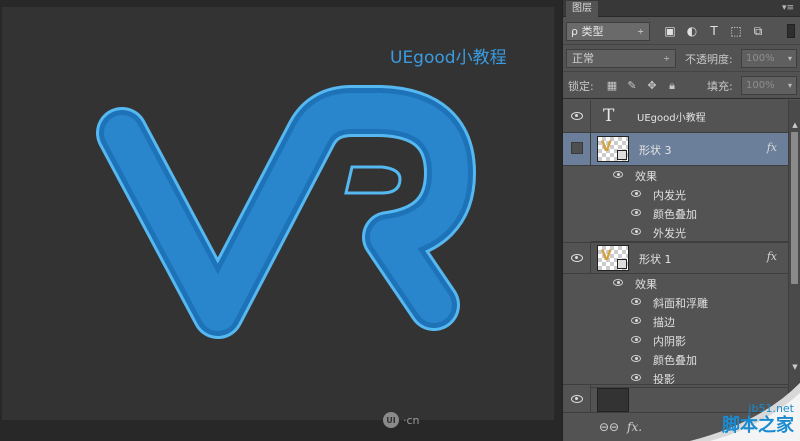 Image resolution: width=800 pixels, height=441 pixels. I want to click on fill-label: 填充:, so click(720, 86).